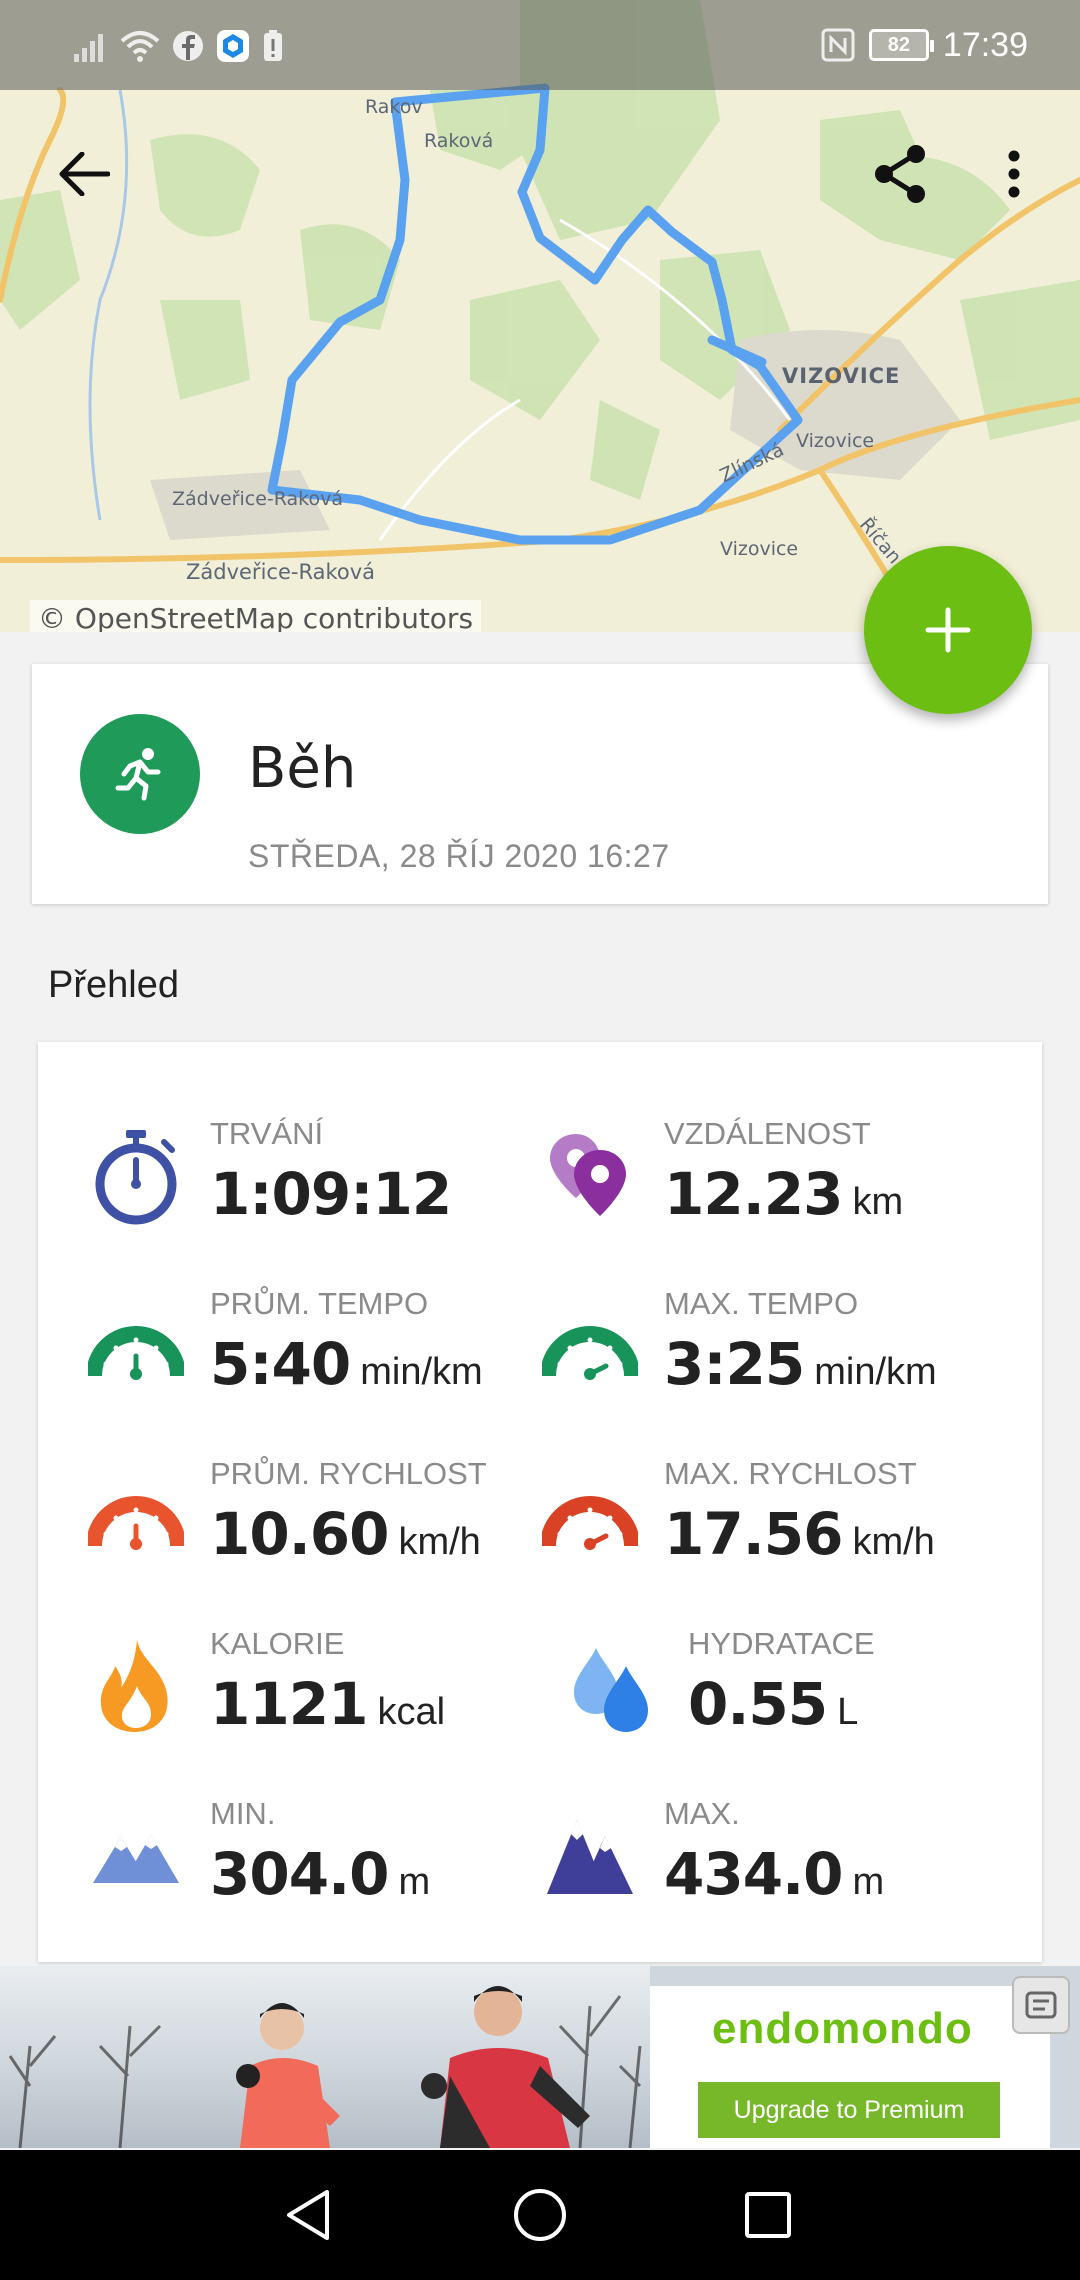  What do you see at coordinates (302, 768) in the screenshot?
I see `activity-title: Běh` at bounding box center [302, 768].